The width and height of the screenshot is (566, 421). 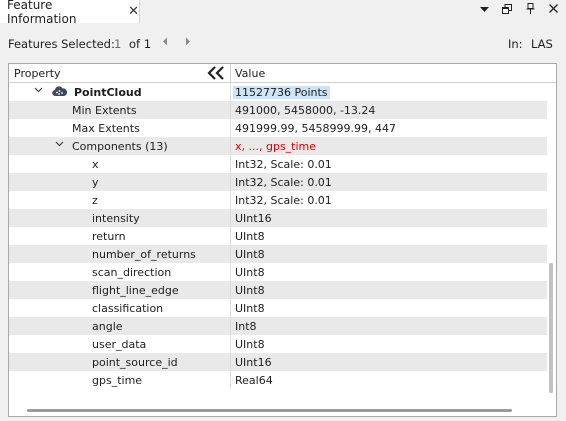 I want to click on table-row: gps_time Real64, so click(x=278, y=380).